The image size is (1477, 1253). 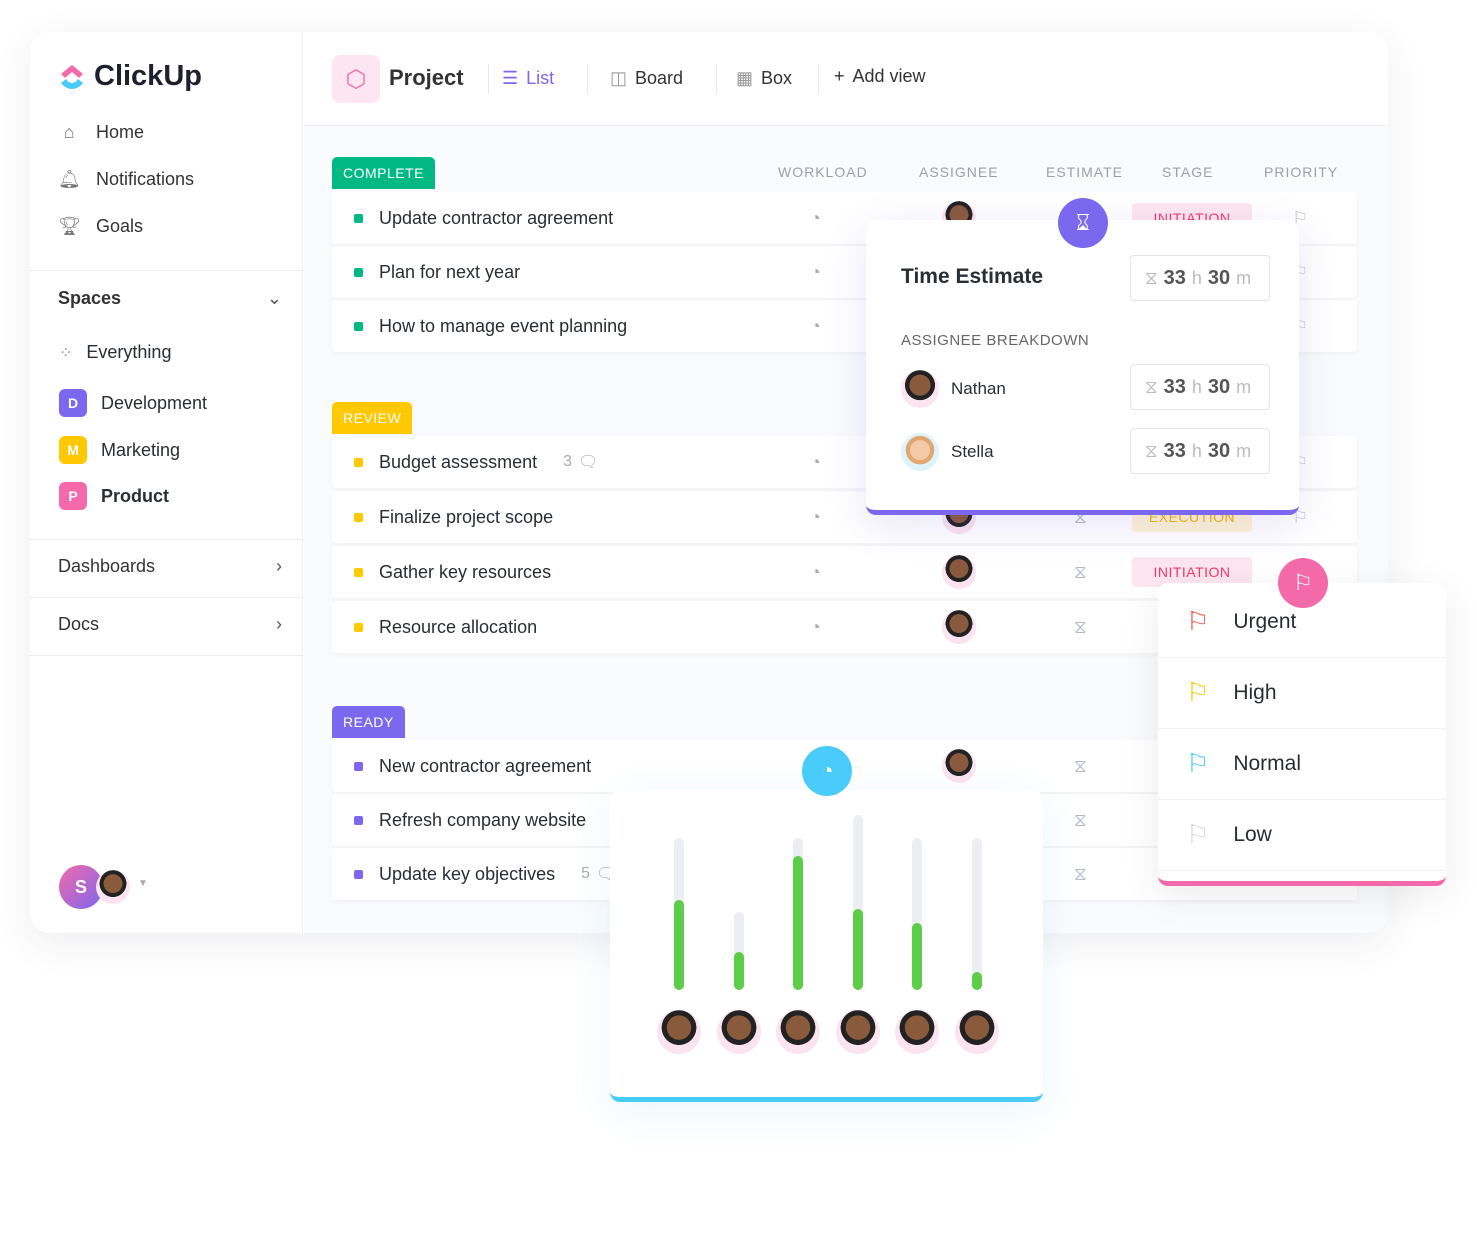 I want to click on sidebar-item-home: ⌂ Home, so click(x=101, y=132).